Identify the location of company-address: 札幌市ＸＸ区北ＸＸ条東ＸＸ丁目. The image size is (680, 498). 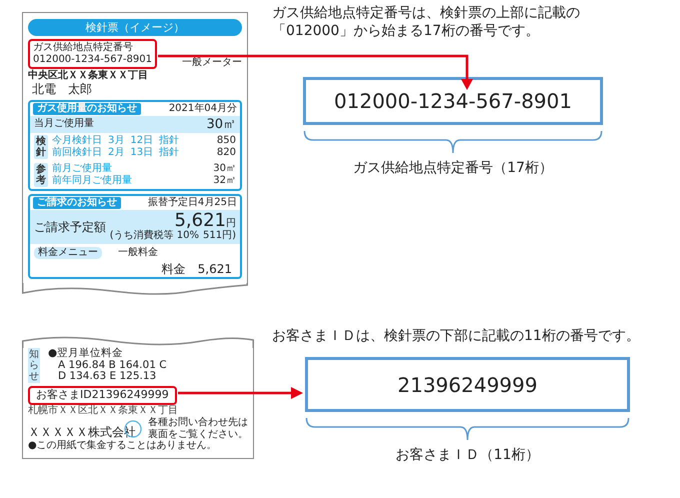
(103, 410).